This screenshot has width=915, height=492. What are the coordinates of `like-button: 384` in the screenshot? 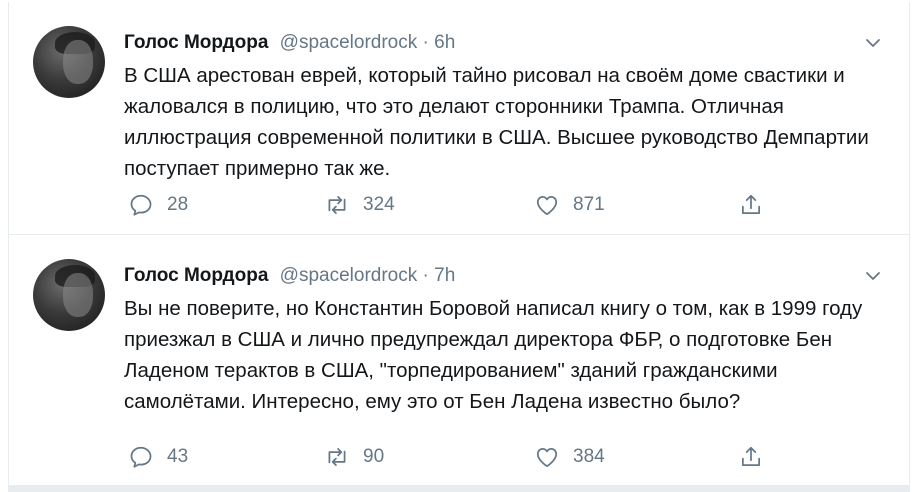 It's located at (569, 457).